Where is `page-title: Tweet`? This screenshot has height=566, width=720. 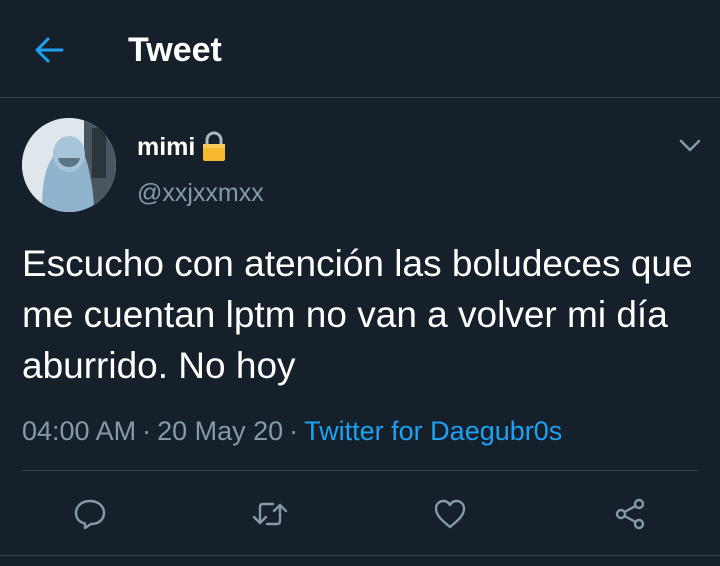 page-title: Tweet is located at coordinates (175, 50).